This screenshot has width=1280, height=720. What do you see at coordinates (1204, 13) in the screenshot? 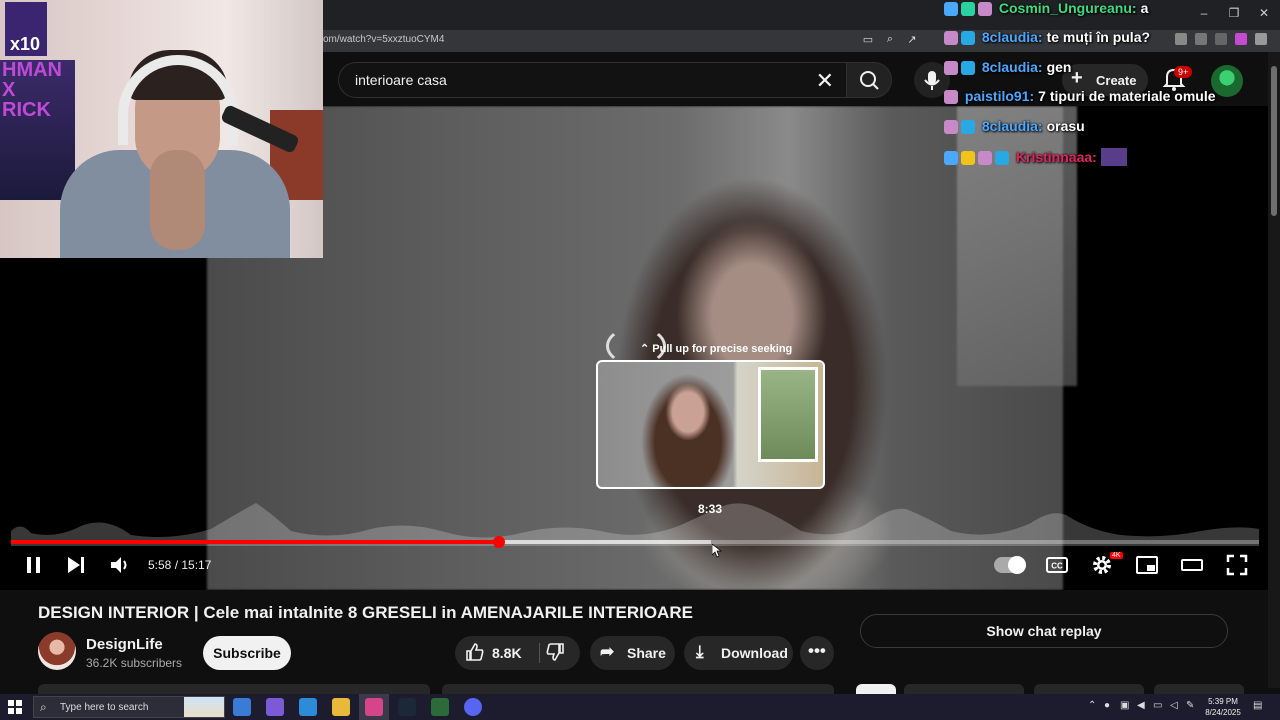
I see `minimize-button: –` at bounding box center [1204, 13].